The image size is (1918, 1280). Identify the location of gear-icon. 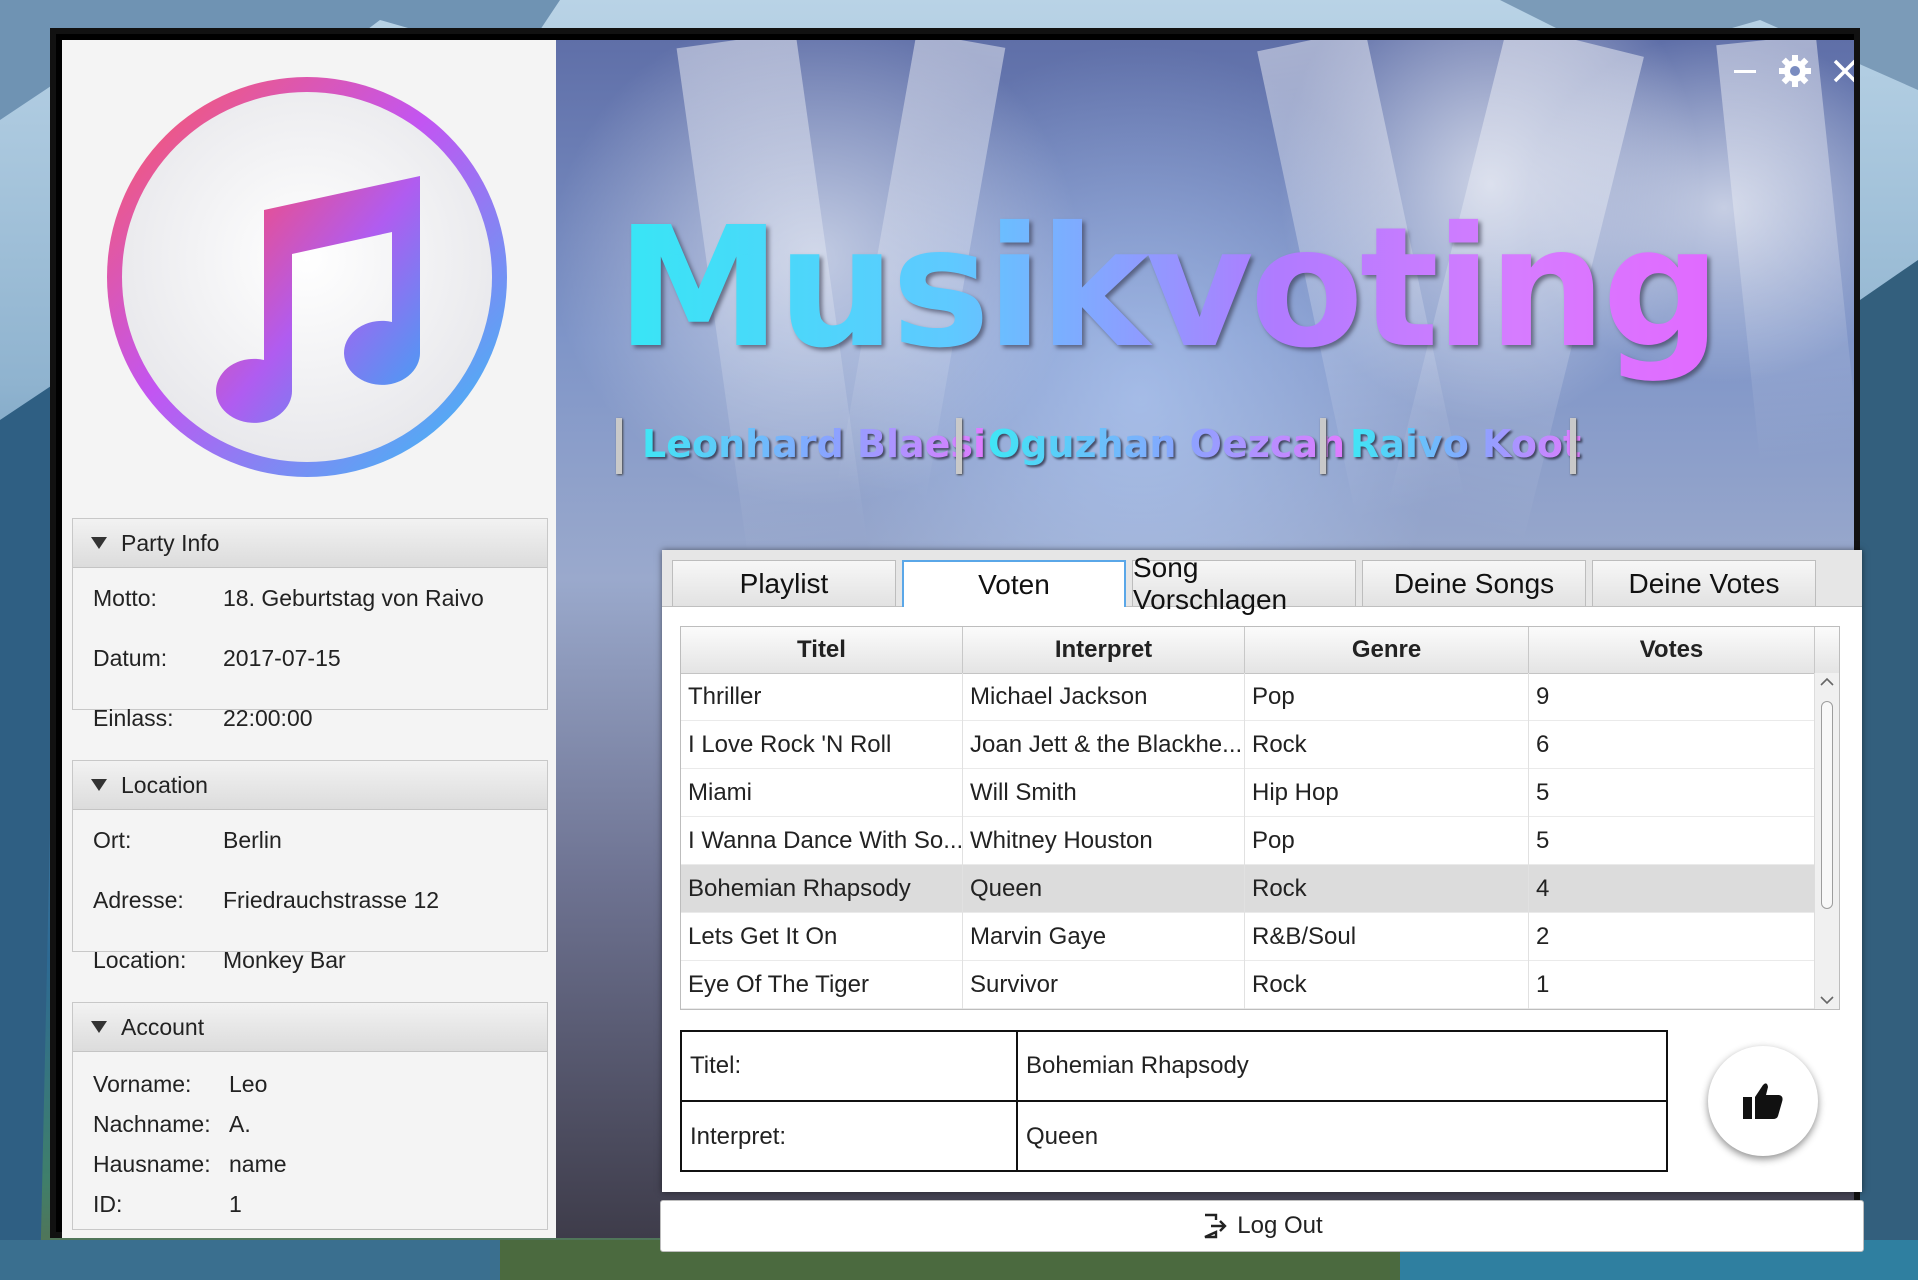
(1795, 71).